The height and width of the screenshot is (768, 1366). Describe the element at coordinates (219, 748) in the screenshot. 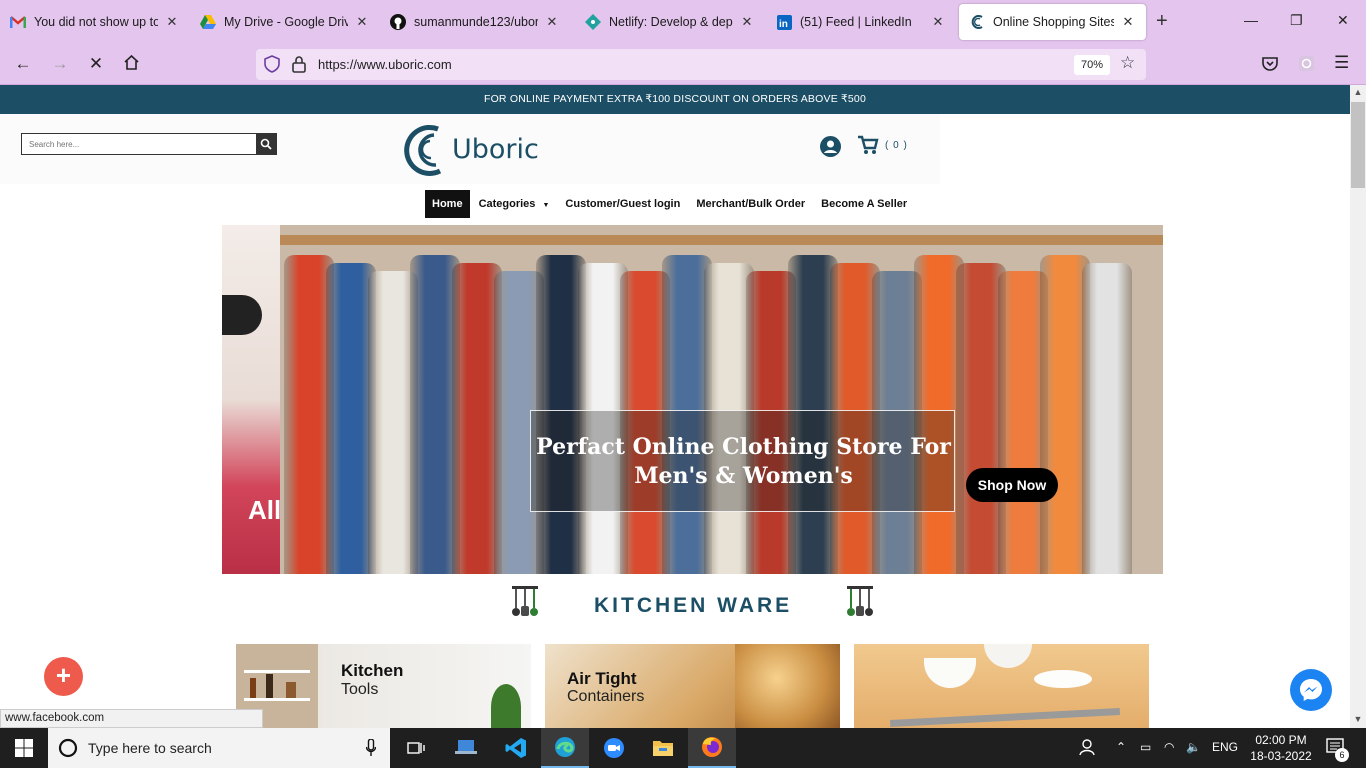

I see `taskbar-search-box: Type here to search` at that location.